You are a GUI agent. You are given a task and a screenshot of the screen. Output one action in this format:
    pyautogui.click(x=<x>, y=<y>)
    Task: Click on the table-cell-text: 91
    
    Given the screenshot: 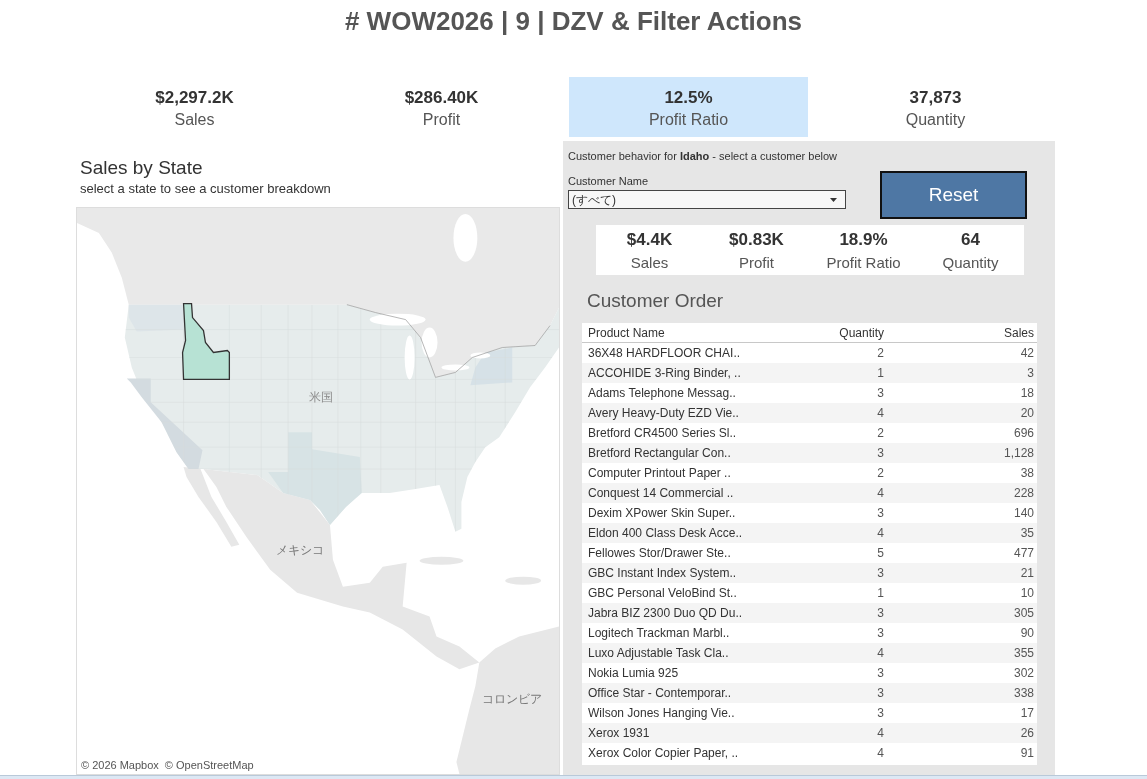 What is the action you would take?
    pyautogui.click(x=1027, y=753)
    